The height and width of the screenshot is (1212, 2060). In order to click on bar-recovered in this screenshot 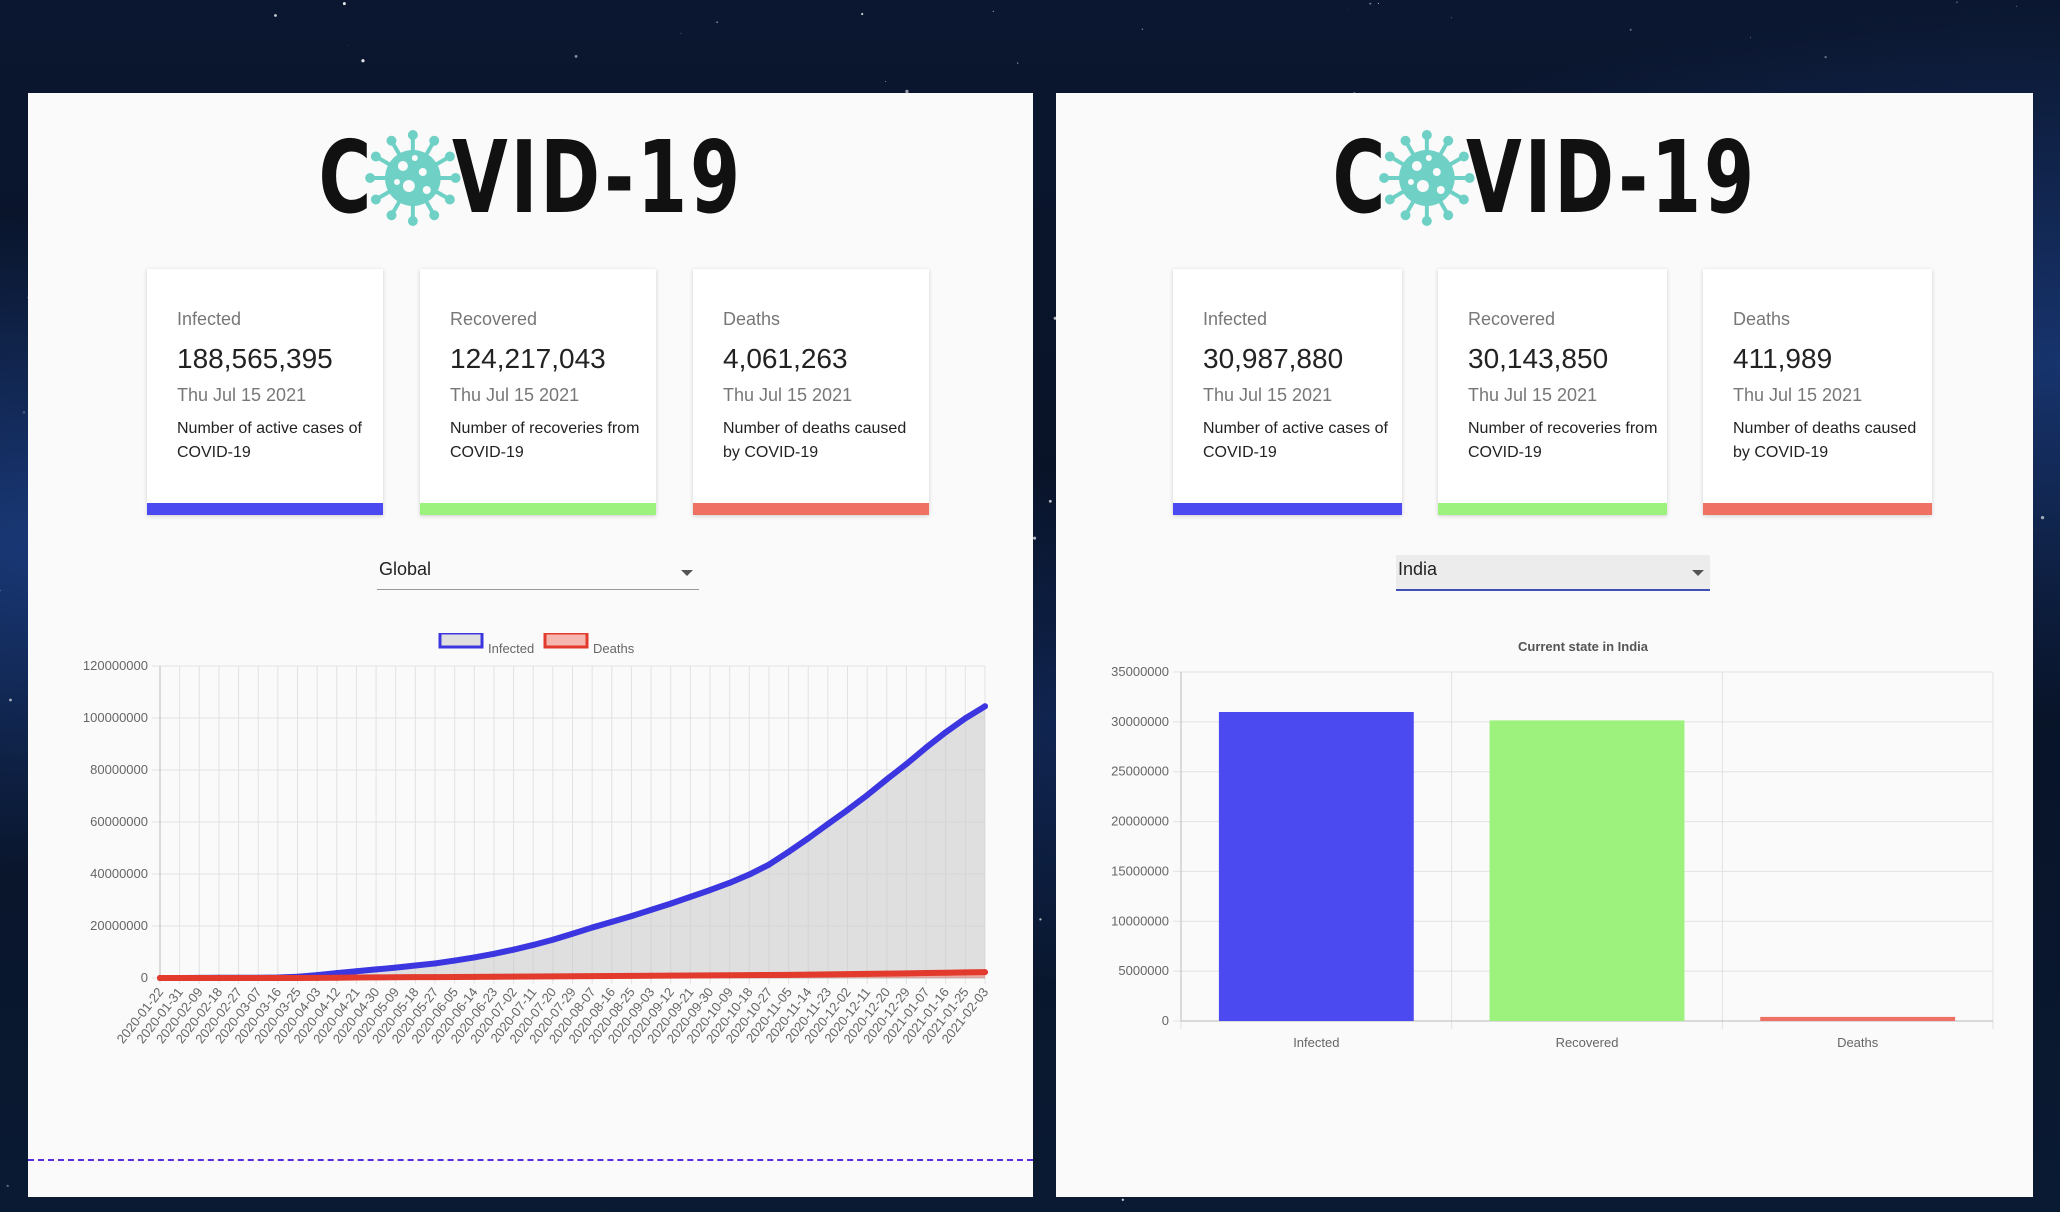, I will do `click(1587, 870)`.